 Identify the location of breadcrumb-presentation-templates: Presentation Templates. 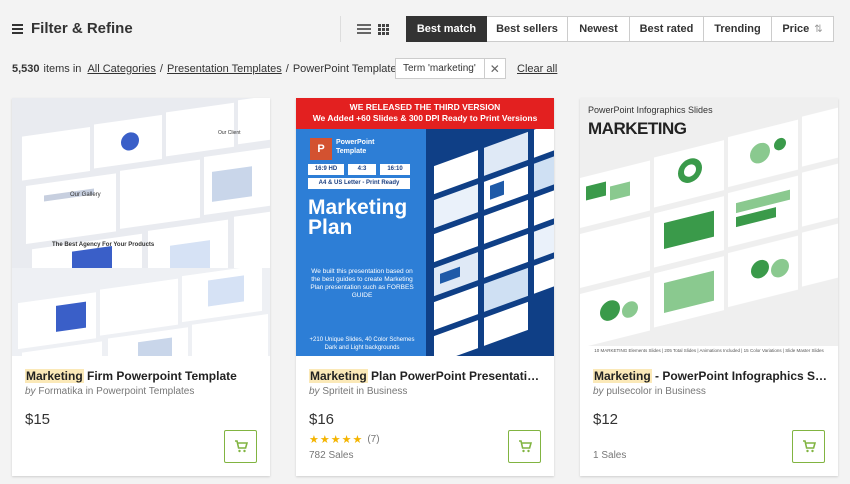
(224, 69).